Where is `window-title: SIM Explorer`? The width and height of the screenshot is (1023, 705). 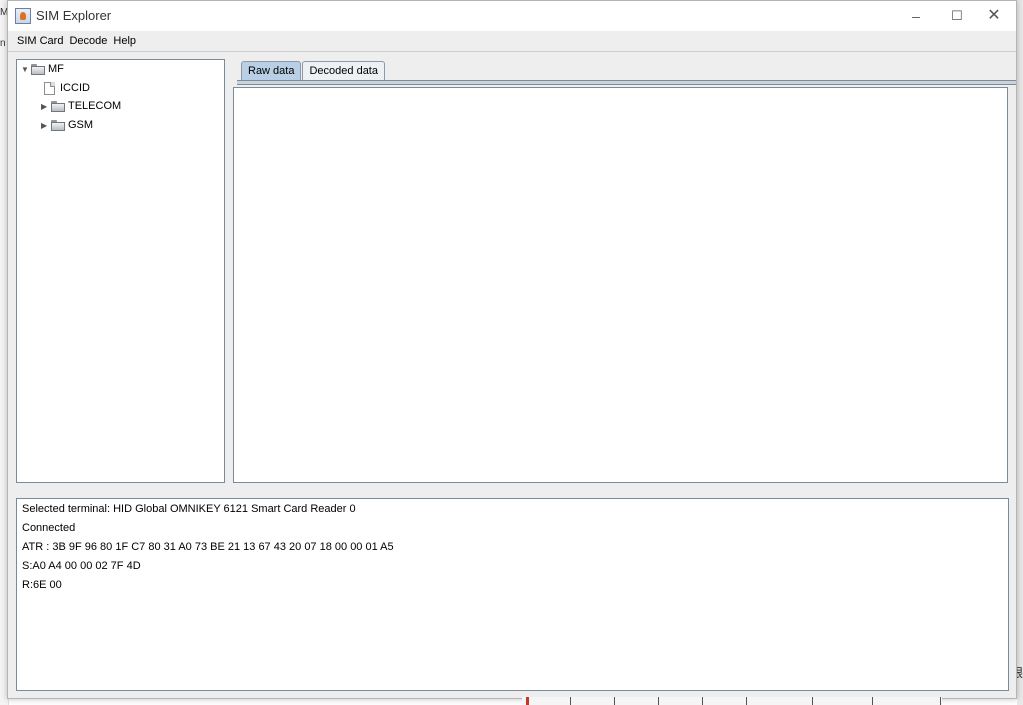 window-title: SIM Explorer is located at coordinates (74, 15).